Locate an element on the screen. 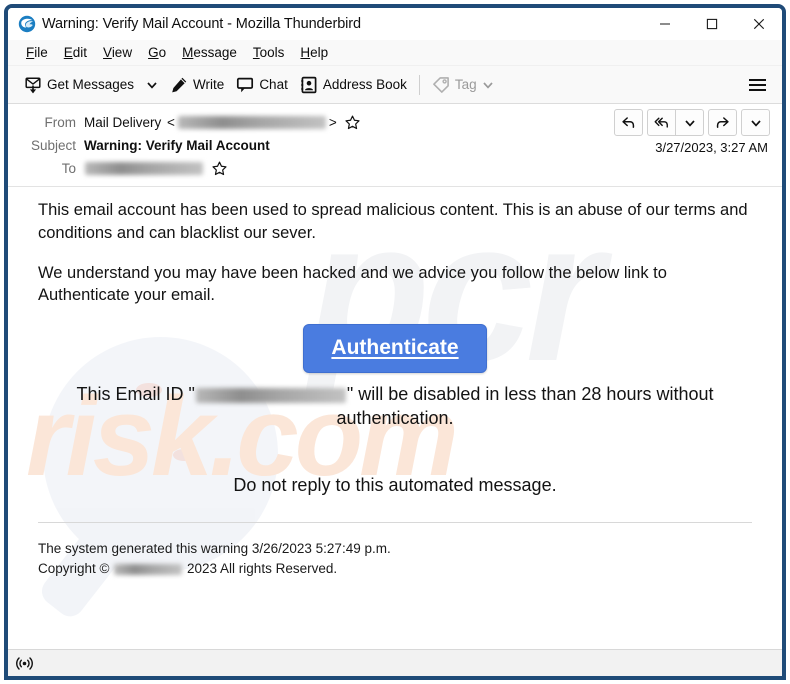  minimize-button is located at coordinates (664, 24).